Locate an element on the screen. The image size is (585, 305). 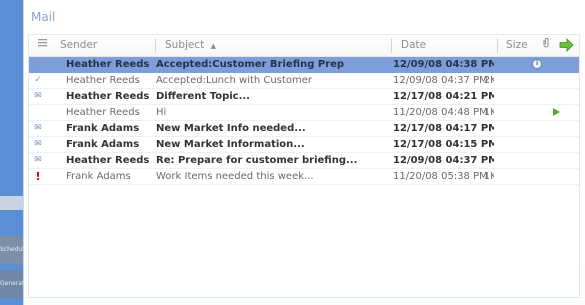
message-date-value: 11/20/08 04:48 PM is located at coordinates (440, 112).